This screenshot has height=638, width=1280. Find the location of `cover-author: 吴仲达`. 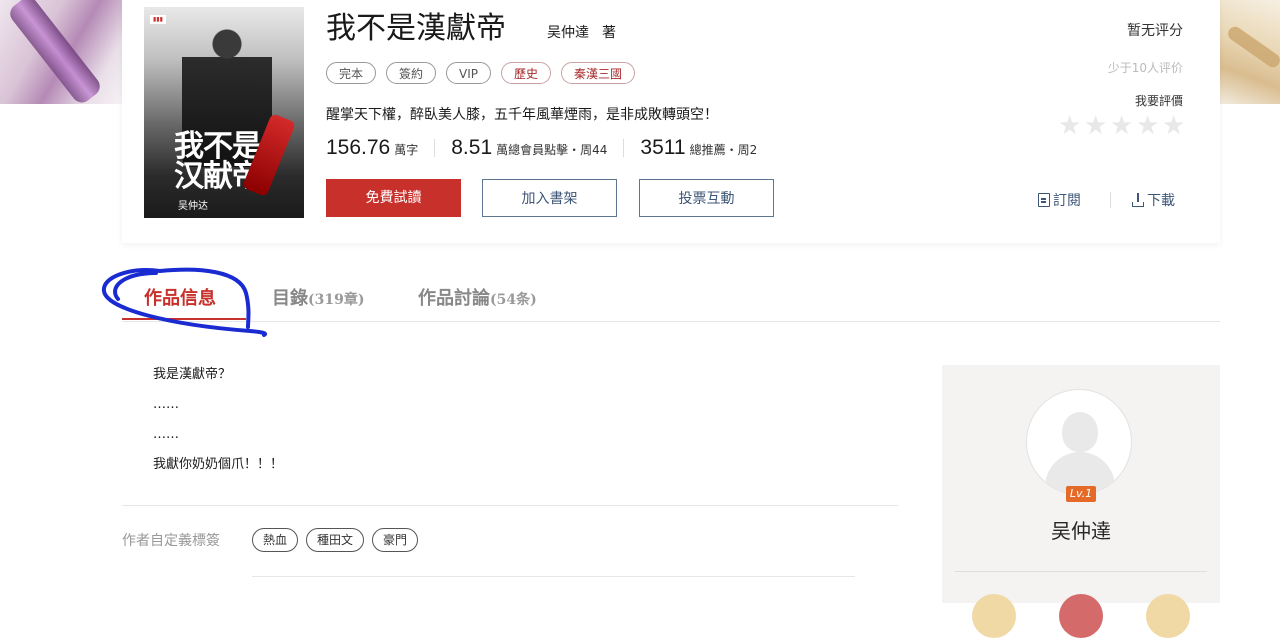

cover-author: 吴仲达 is located at coordinates (193, 206).